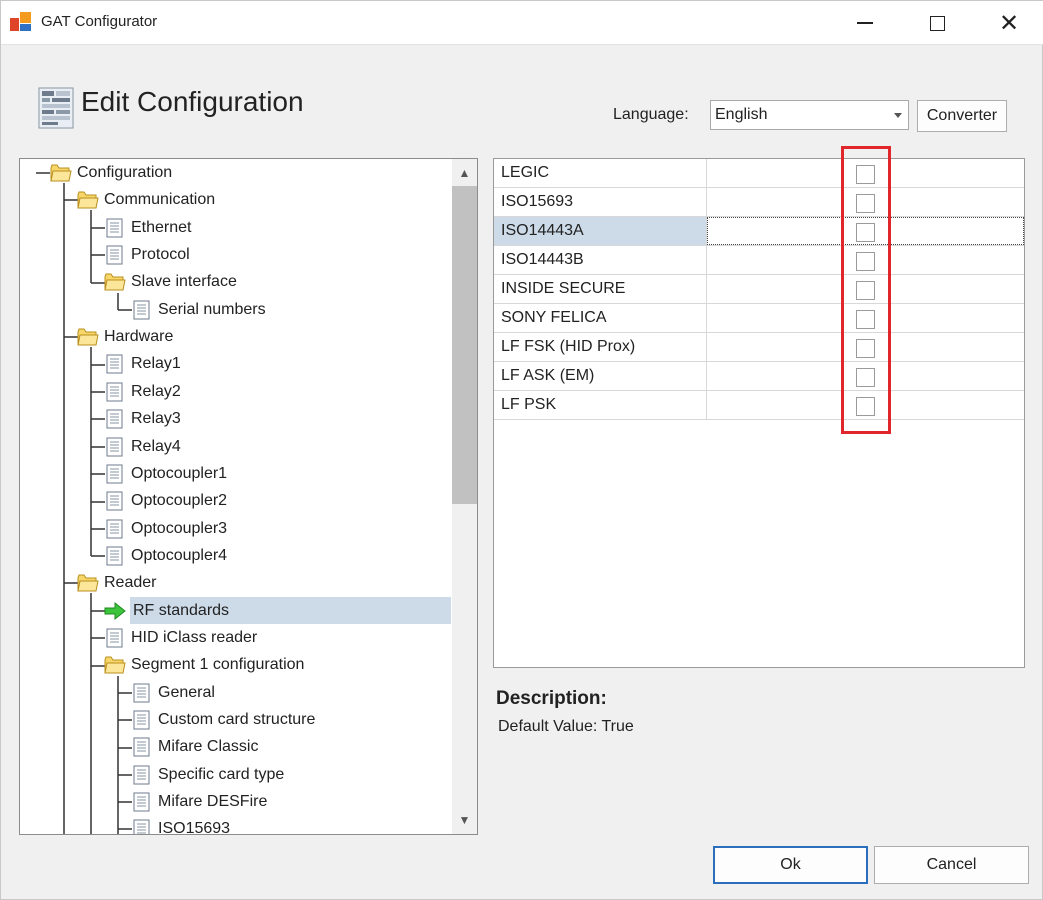 This screenshot has height=900, width=1043. What do you see at coordinates (194, 637) in the screenshot?
I see `tree-item-label: HID iClass reader` at bounding box center [194, 637].